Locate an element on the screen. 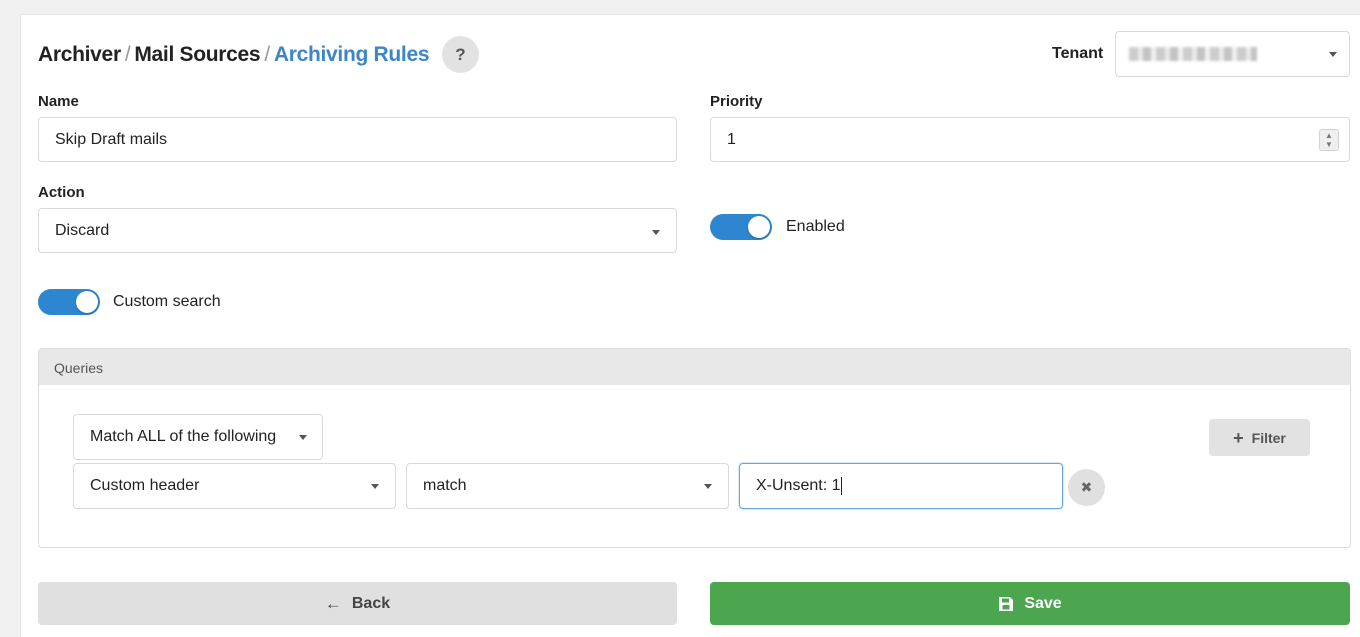 This screenshot has height=637, width=1360. priority-input-value: 1 is located at coordinates (731, 139).